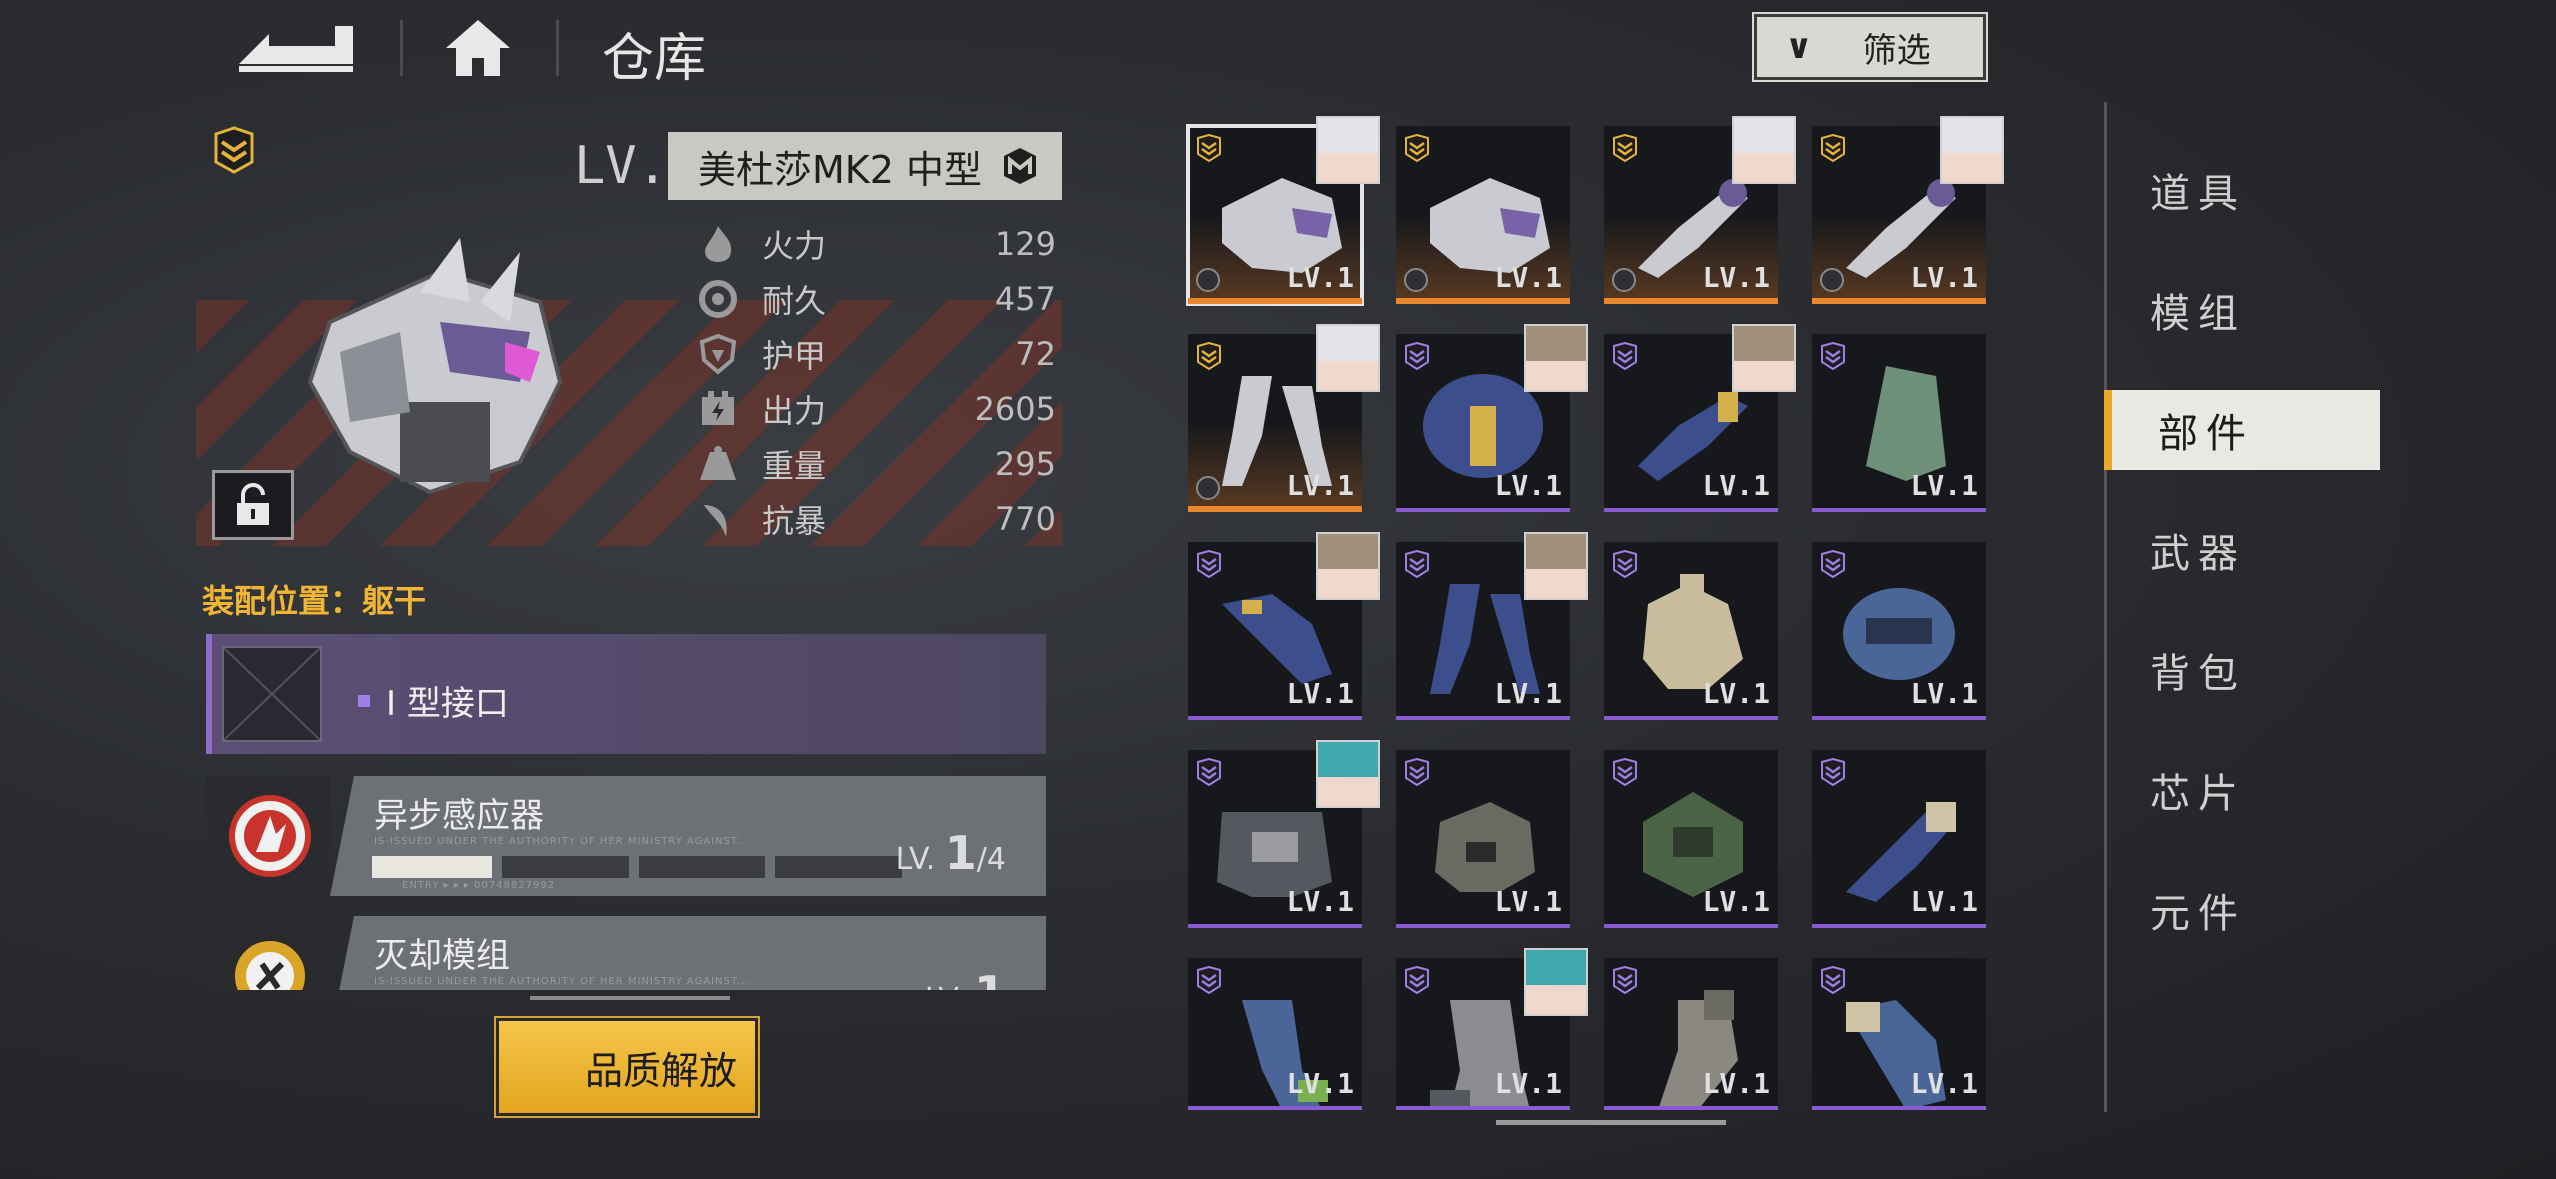 The image size is (2556, 1179). What do you see at coordinates (654, 59) in the screenshot?
I see `page-title: 仓库` at bounding box center [654, 59].